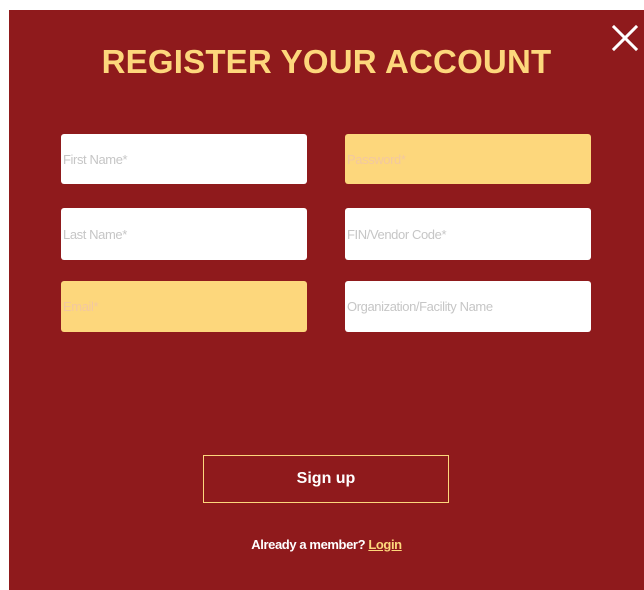 The width and height of the screenshot is (644, 590). I want to click on login-prompt: Already a member? Login, so click(326, 545).